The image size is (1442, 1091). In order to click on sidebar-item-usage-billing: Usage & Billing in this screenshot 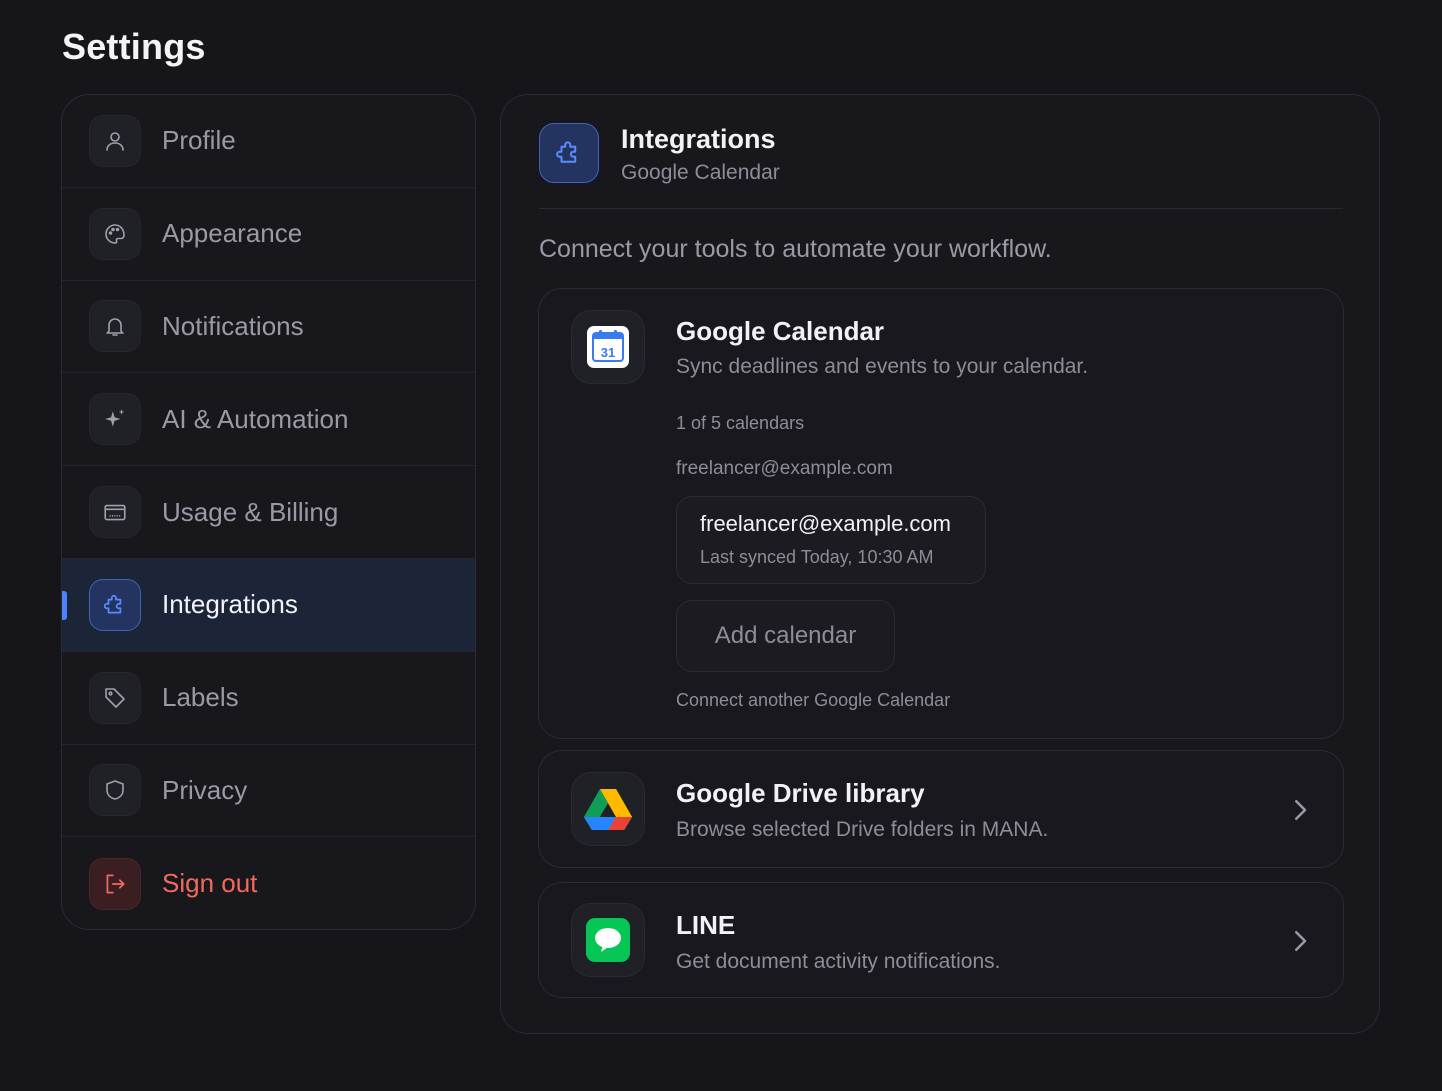, I will do `click(268, 512)`.